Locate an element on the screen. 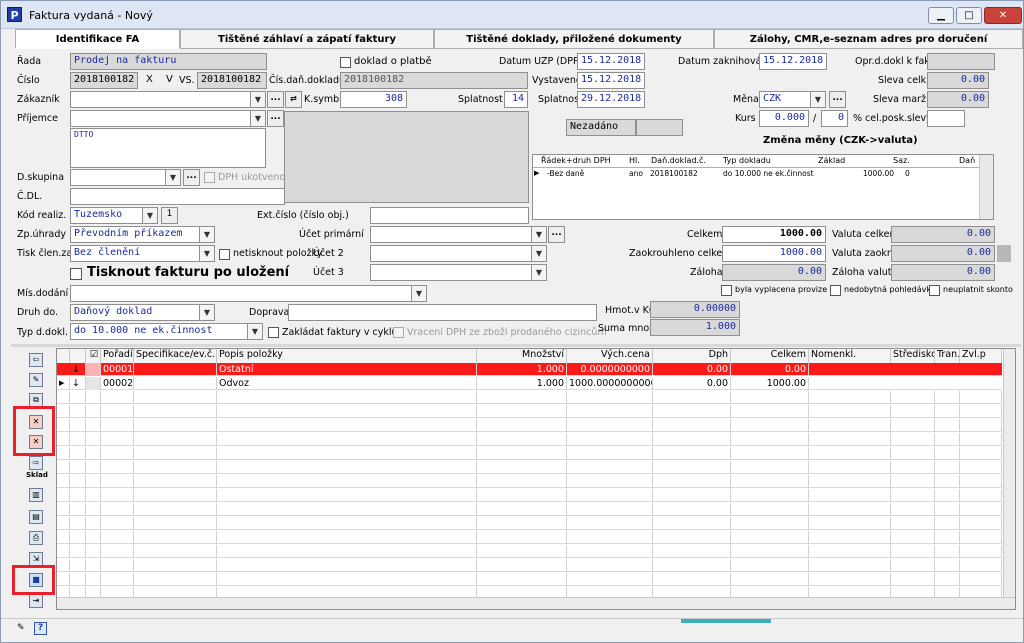 The width and height of the screenshot is (1024, 643). sleva-marz-field: 0.00 is located at coordinates (958, 99).